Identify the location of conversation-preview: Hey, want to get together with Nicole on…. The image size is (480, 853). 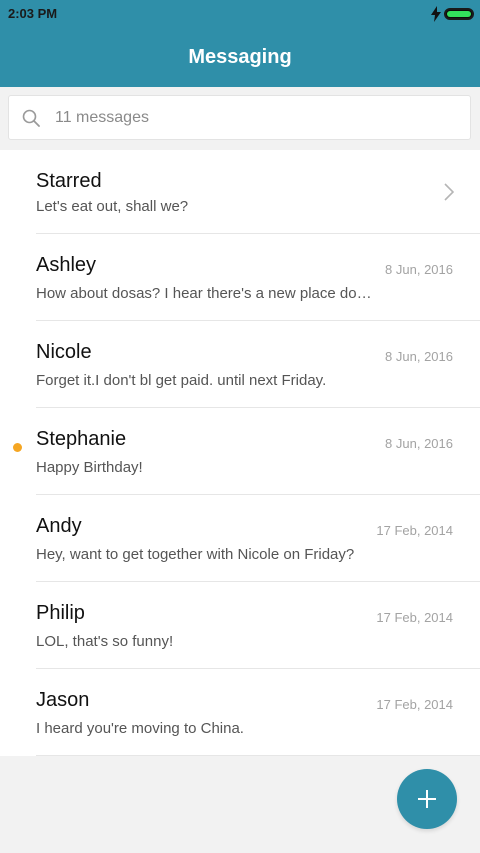
(195, 554).